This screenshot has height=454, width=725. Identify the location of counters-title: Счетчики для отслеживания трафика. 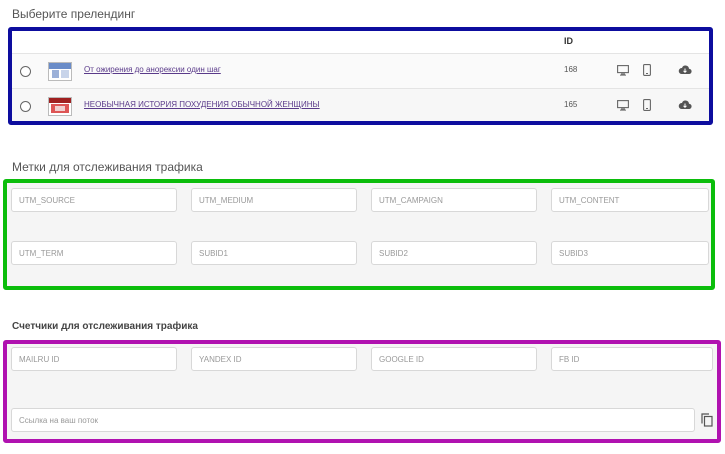
(105, 326).